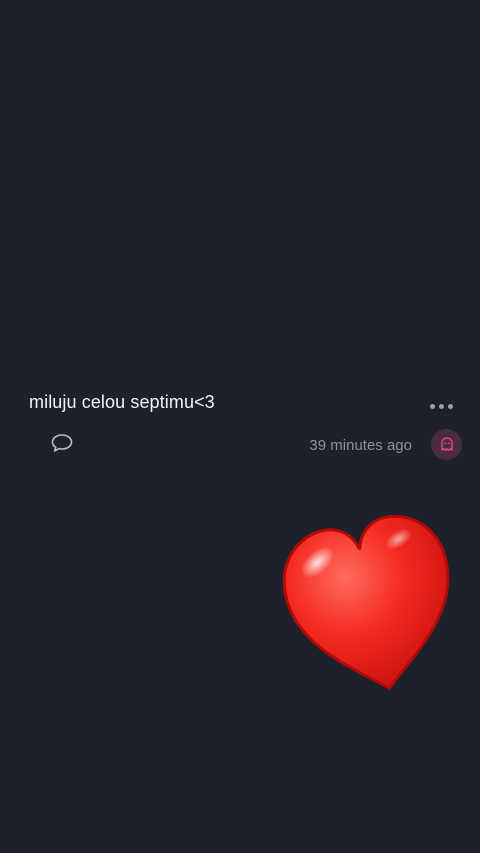 The image size is (480, 853). Describe the element at coordinates (366, 602) in the screenshot. I see `red-heart-emoji` at that location.